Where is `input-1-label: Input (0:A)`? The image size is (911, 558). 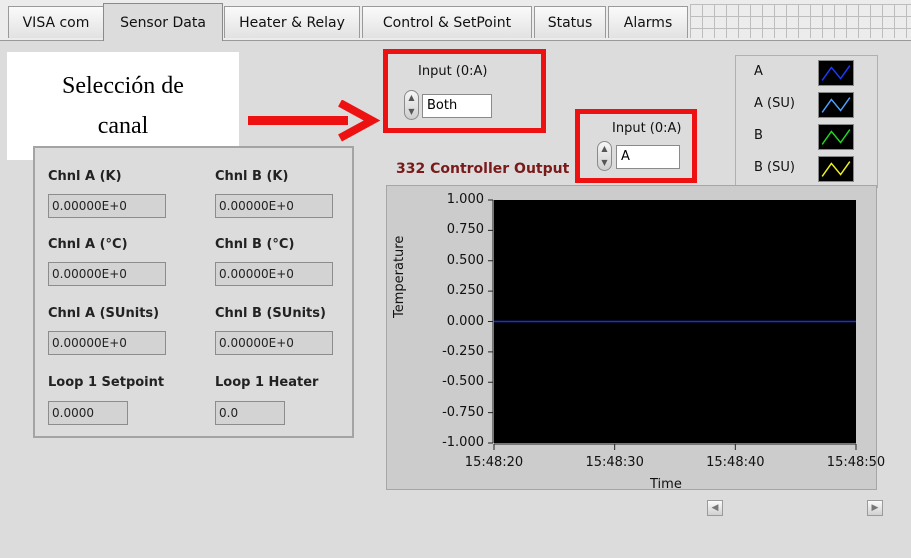 input-1-label: Input (0:A) is located at coordinates (453, 71).